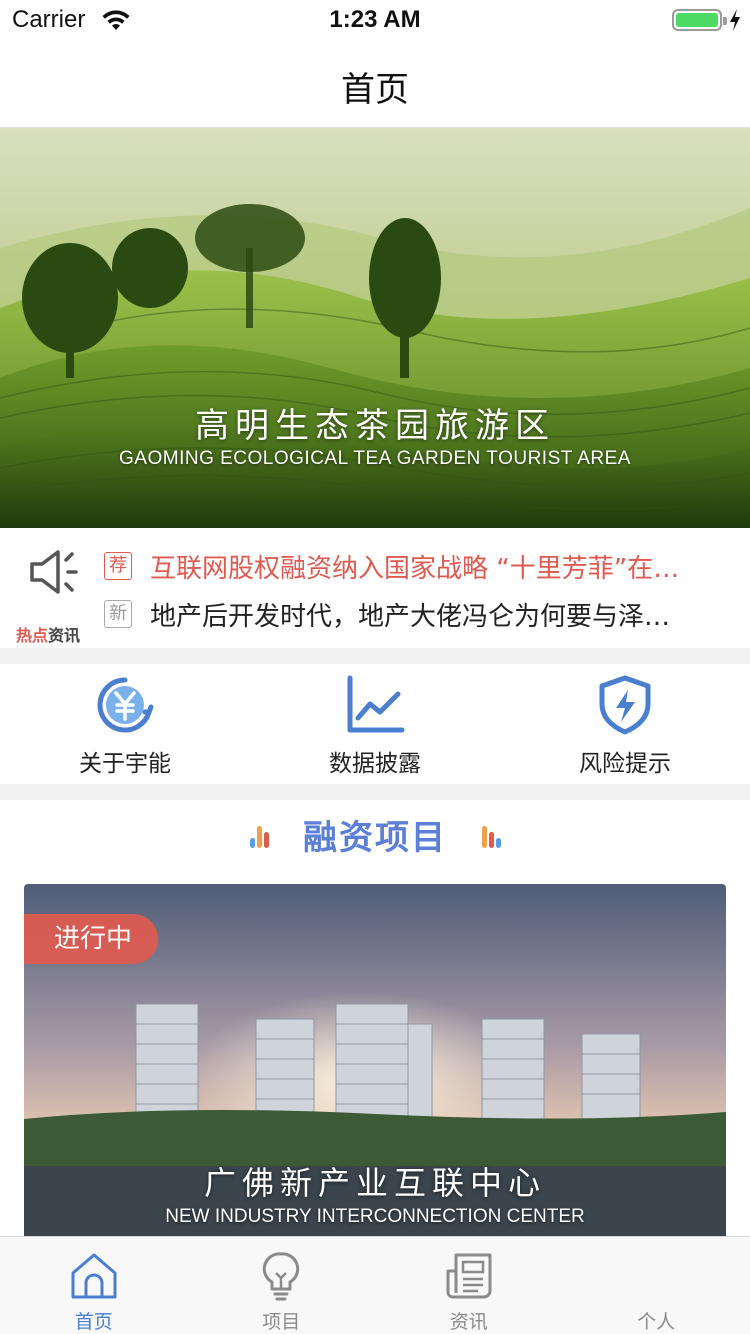 The height and width of the screenshot is (1334, 750). I want to click on tab-projects: 项目, so click(282, 1285).